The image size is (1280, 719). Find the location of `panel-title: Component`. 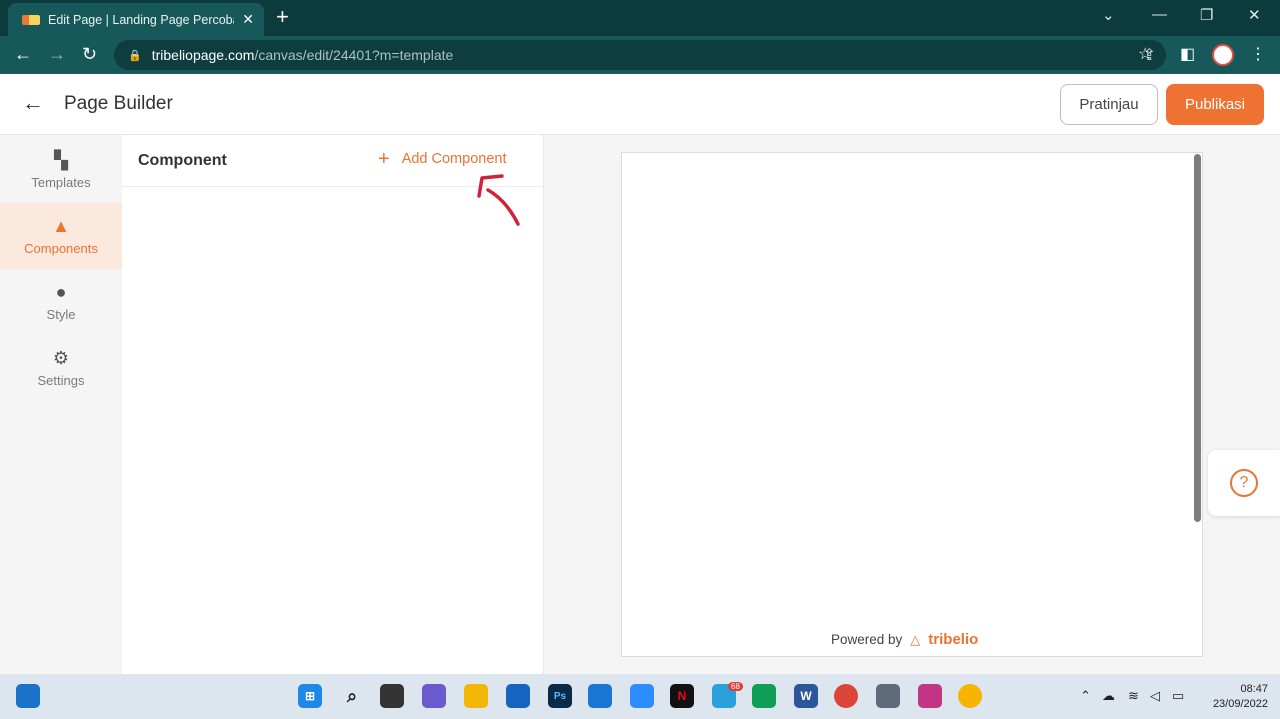

panel-title: Component is located at coordinates (182, 160).